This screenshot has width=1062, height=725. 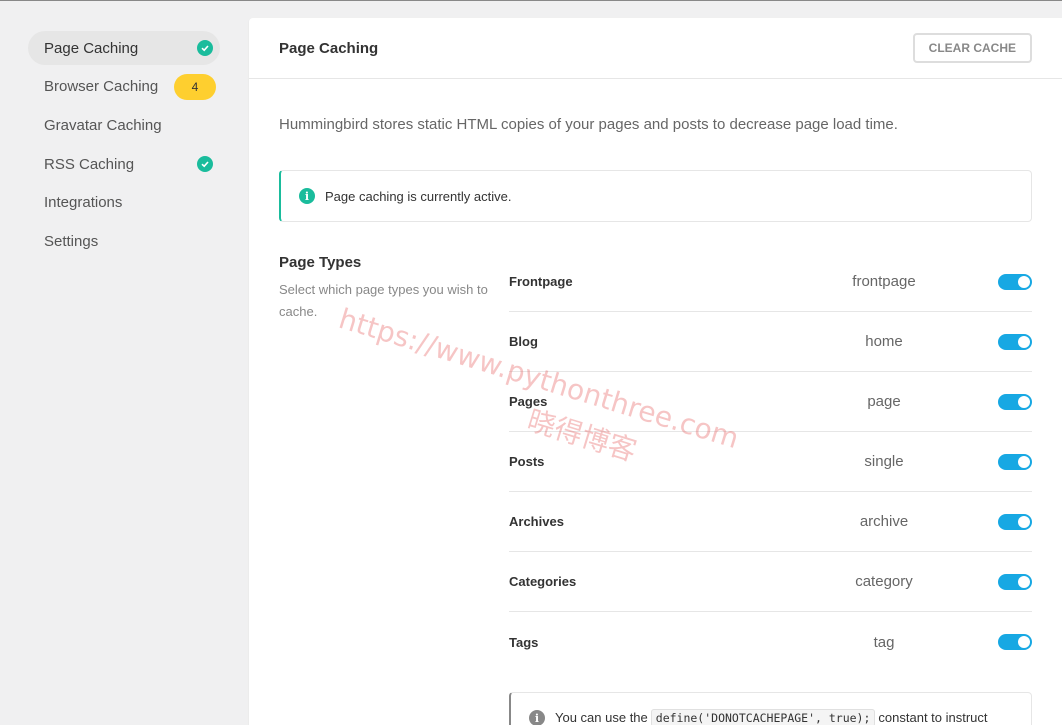 I want to click on notice-prefix: You can use the, so click(x=601, y=717).